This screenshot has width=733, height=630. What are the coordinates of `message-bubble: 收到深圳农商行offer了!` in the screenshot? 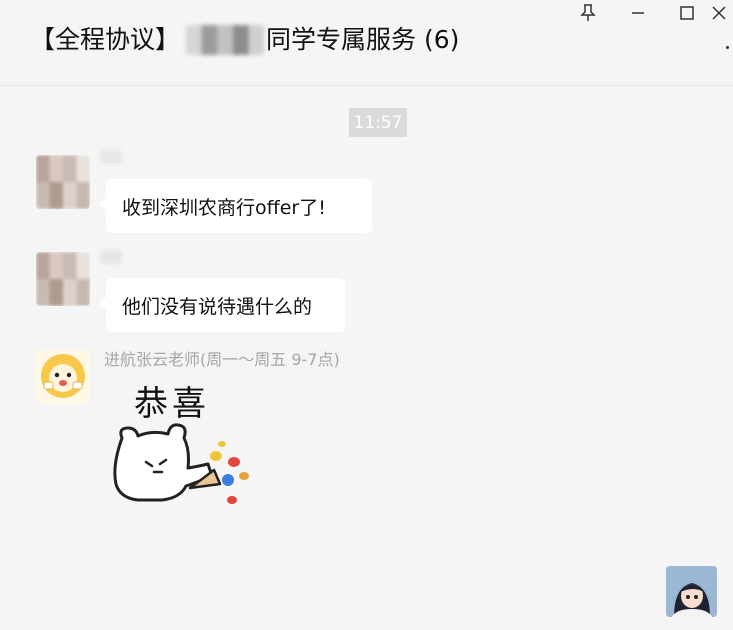 It's located at (235, 206).